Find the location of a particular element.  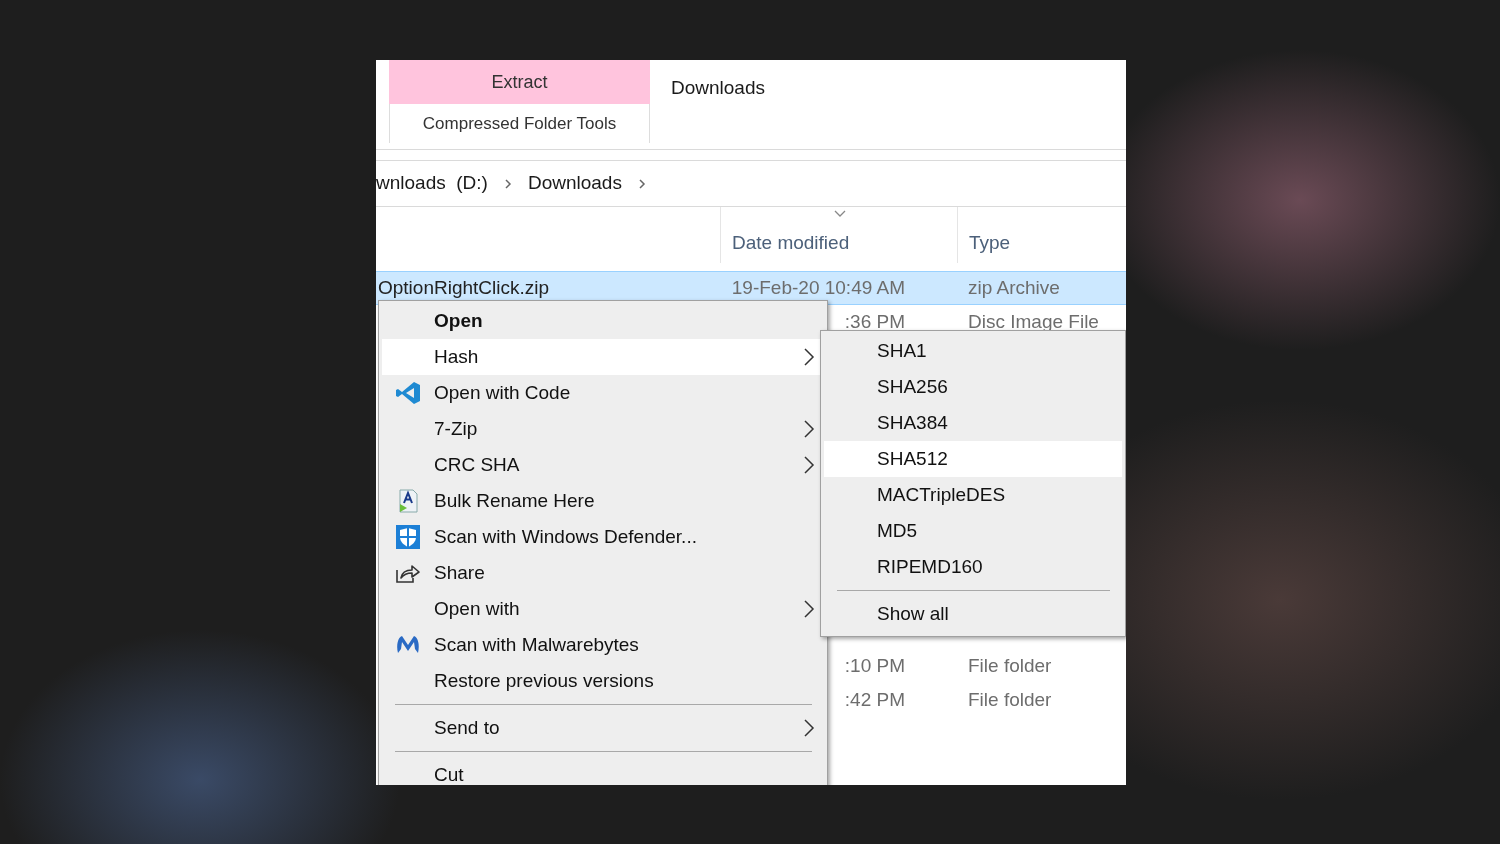

code-editor-icon is located at coordinates (408, 393).